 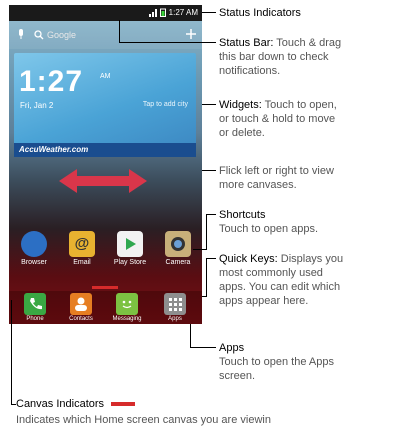 What do you see at coordinates (11, 352) in the screenshot?
I see `callout-line-canvas-v` at bounding box center [11, 352].